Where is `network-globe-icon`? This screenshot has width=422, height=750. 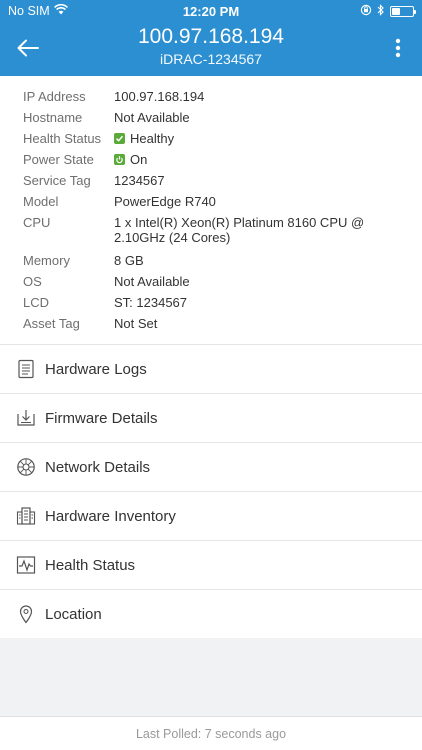 network-globe-icon is located at coordinates (26, 467).